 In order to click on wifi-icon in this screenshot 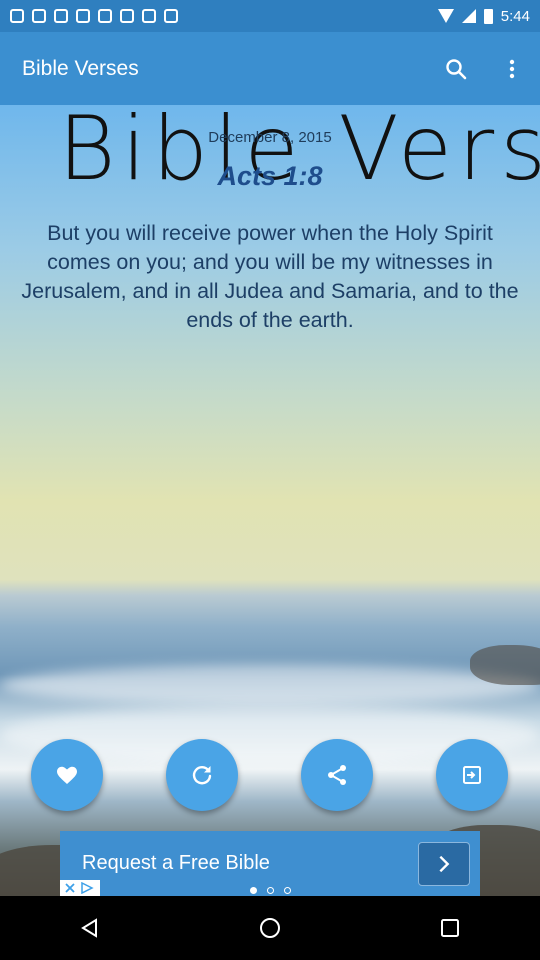, I will do `click(445, 16)`.